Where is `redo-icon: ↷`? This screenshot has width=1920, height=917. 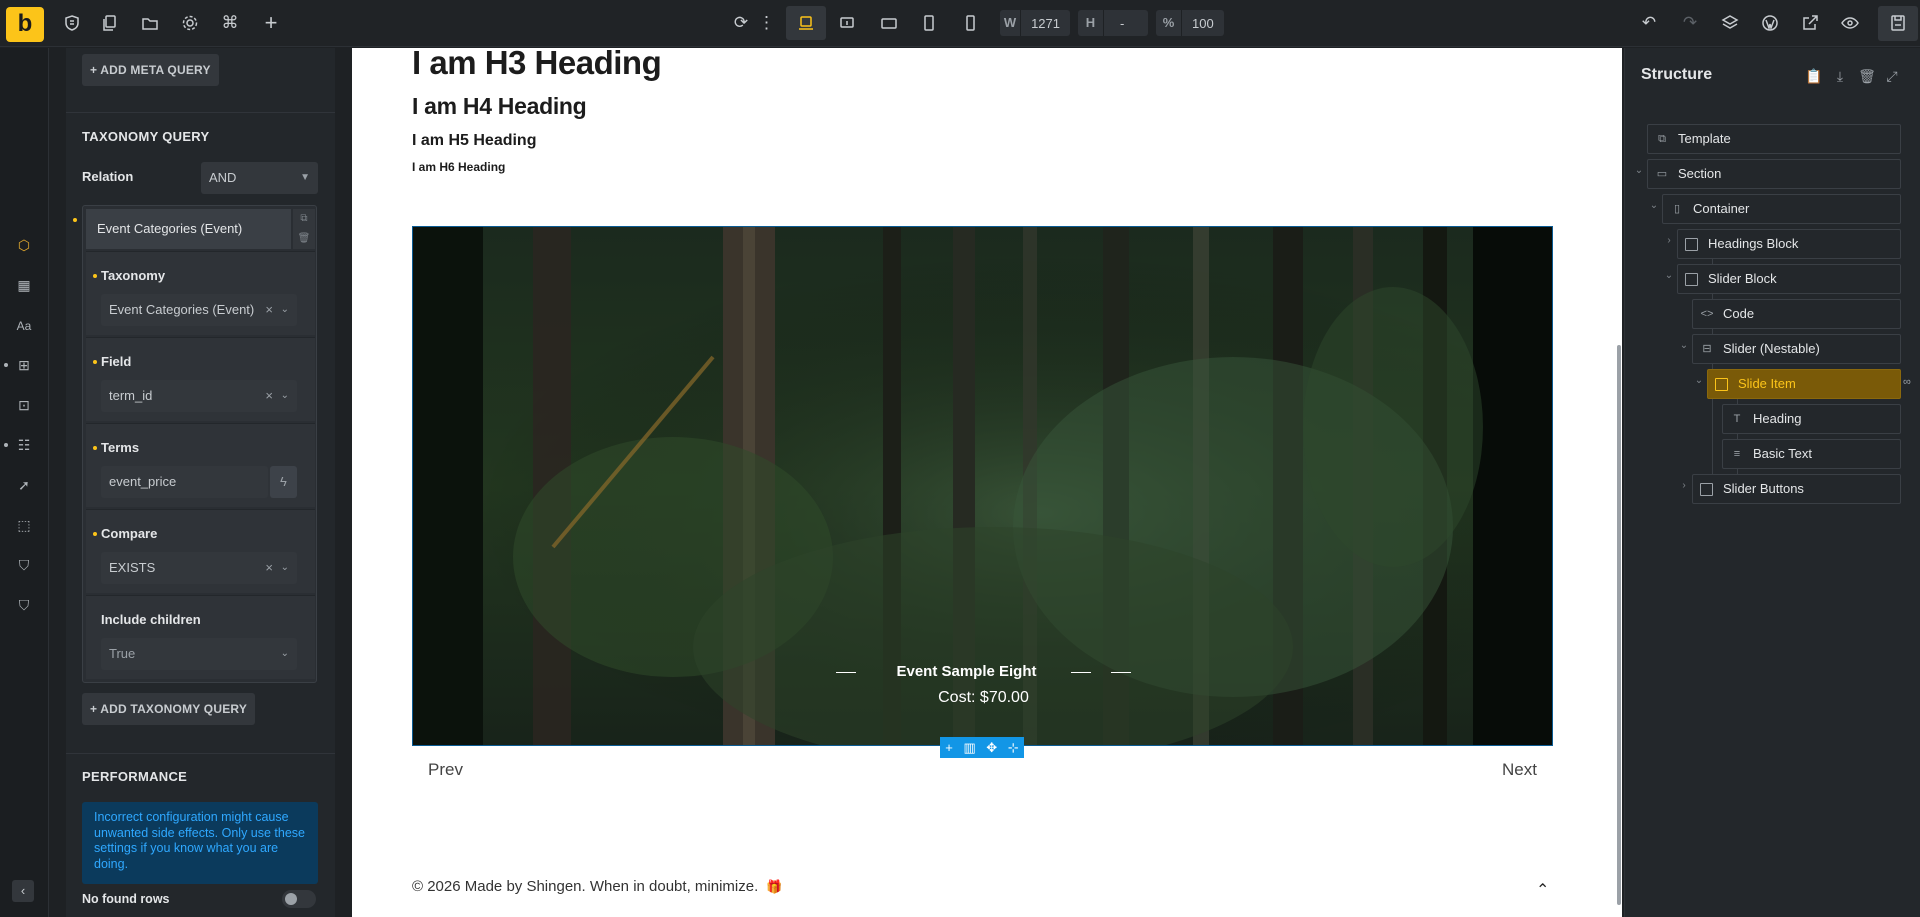
redo-icon: ↷ is located at coordinates (1690, 23).